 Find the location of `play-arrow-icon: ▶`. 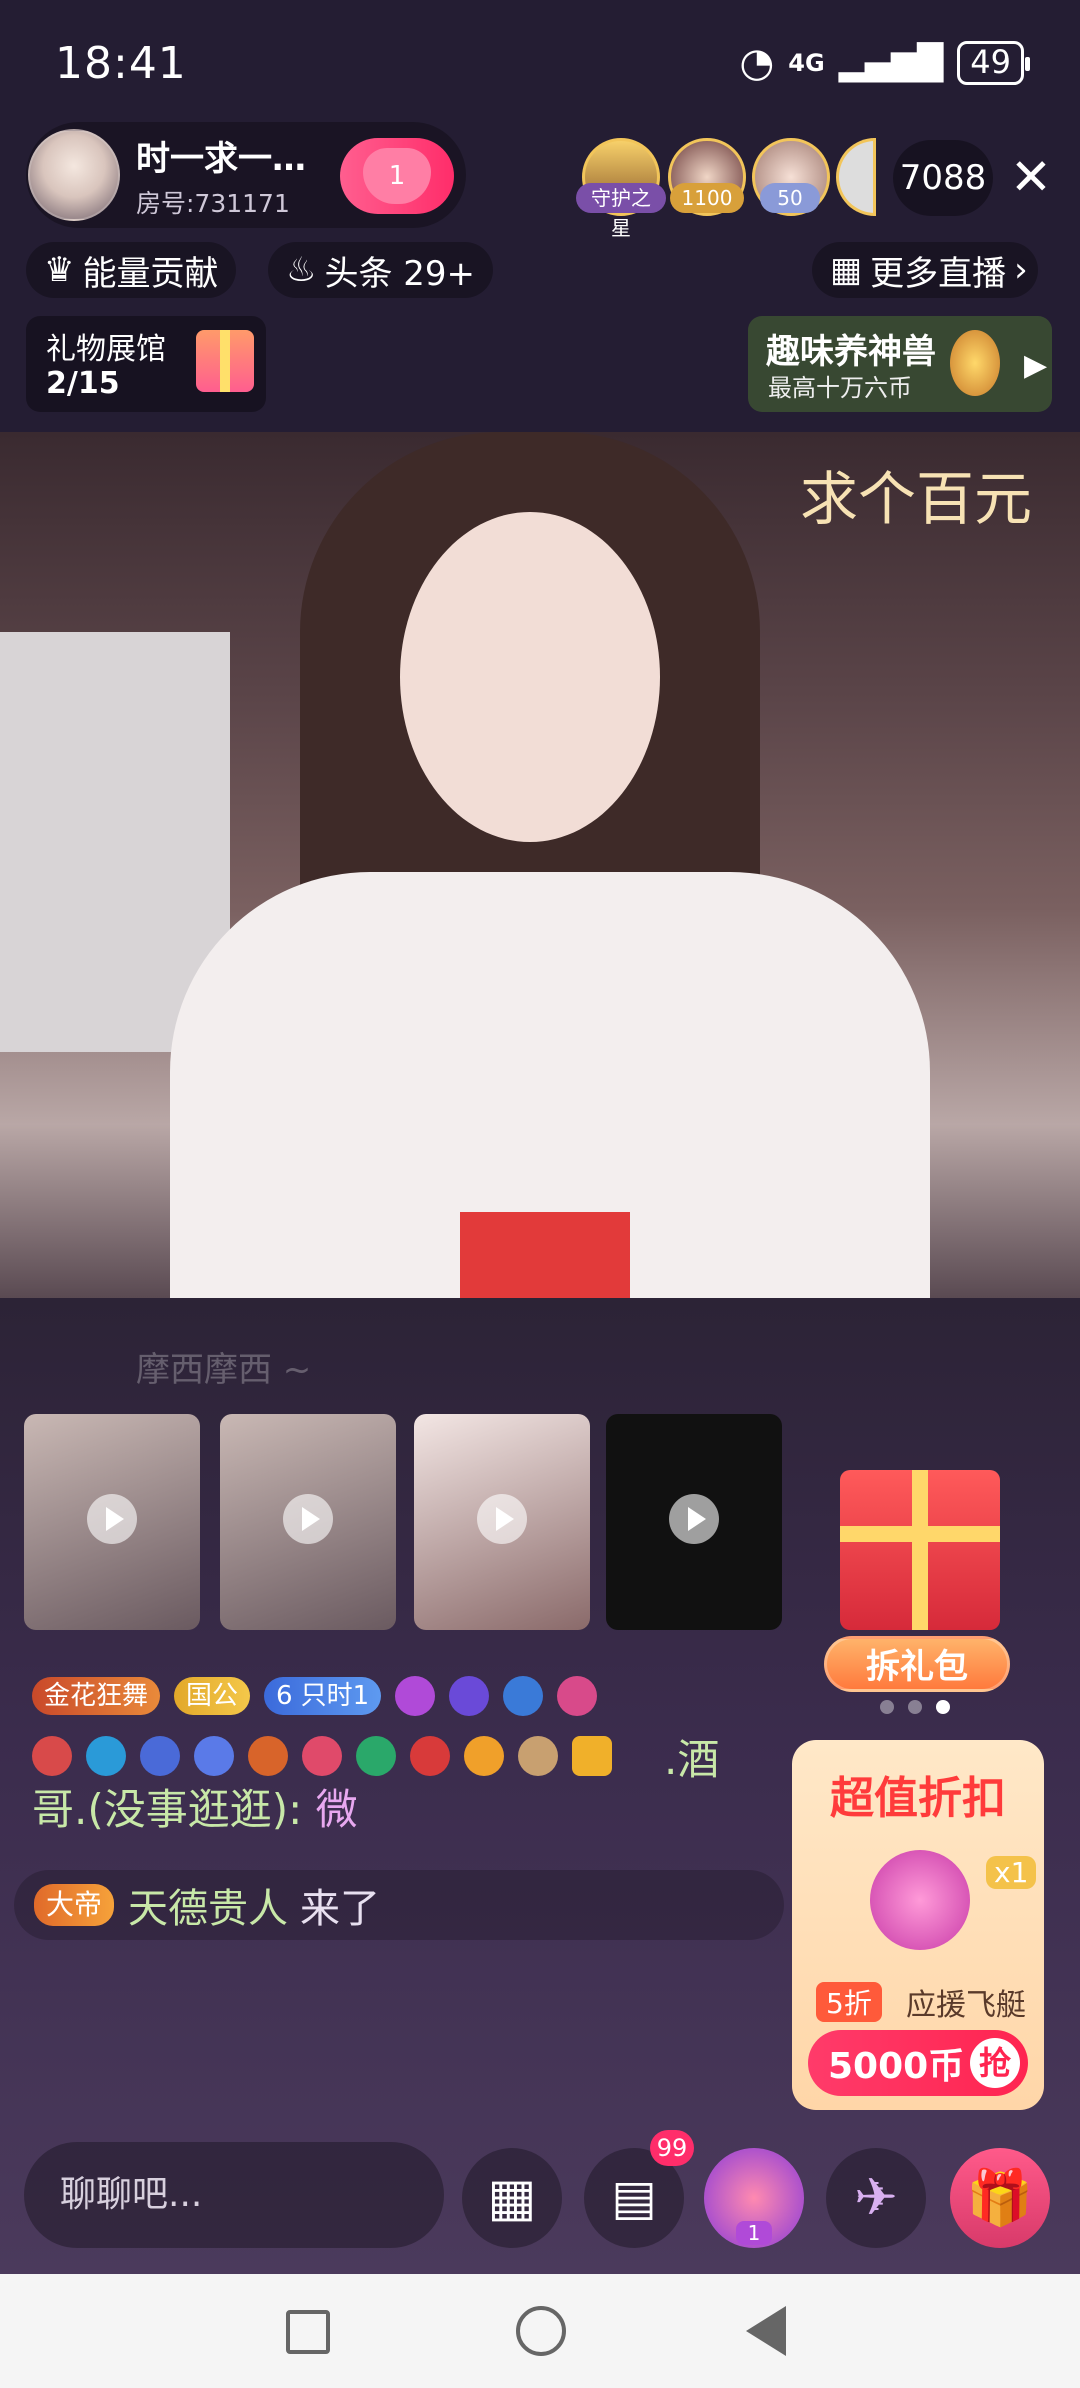

play-arrow-icon: ▶ is located at coordinates (1035, 365).